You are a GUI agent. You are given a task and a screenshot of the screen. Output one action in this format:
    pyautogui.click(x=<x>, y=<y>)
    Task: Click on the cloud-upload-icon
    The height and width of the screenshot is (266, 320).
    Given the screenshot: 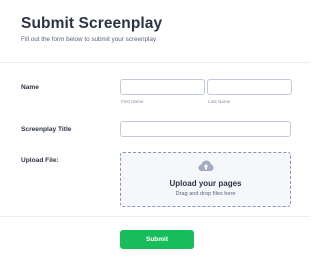 What is the action you would take?
    pyautogui.click(x=206, y=165)
    